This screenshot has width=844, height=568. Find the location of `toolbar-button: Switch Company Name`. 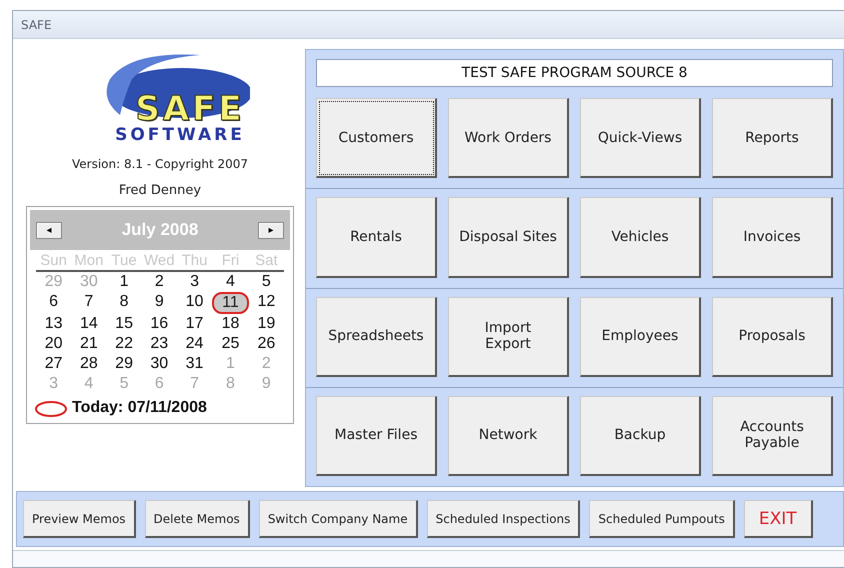

toolbar-button: Switch Company Name is located at coordinates (338, 519).